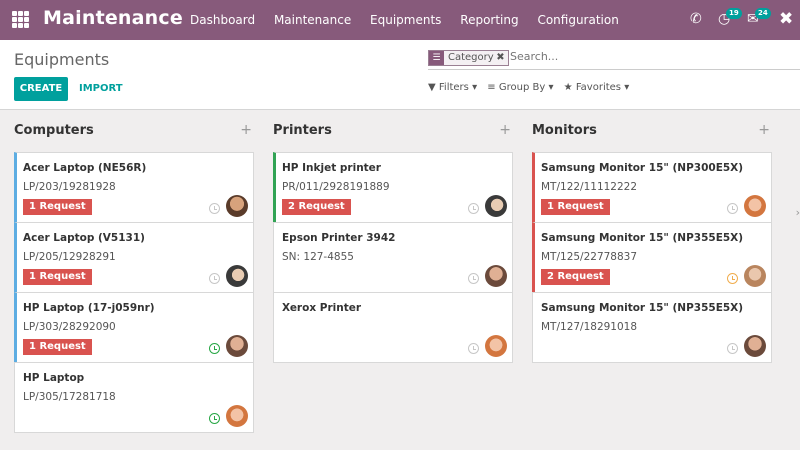 The height and width of the screenshot is (450, 800). I want to click on star-icon: ★, so click(568, 87).